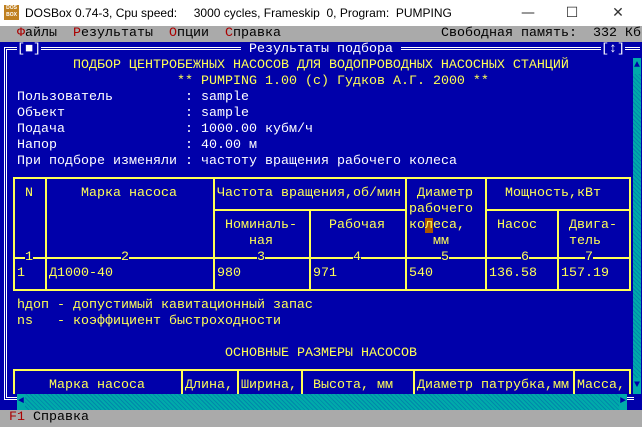  Describe the element at coordinates (637, 226) in the screenshot. I see `vertical-scrollbar` at that location.